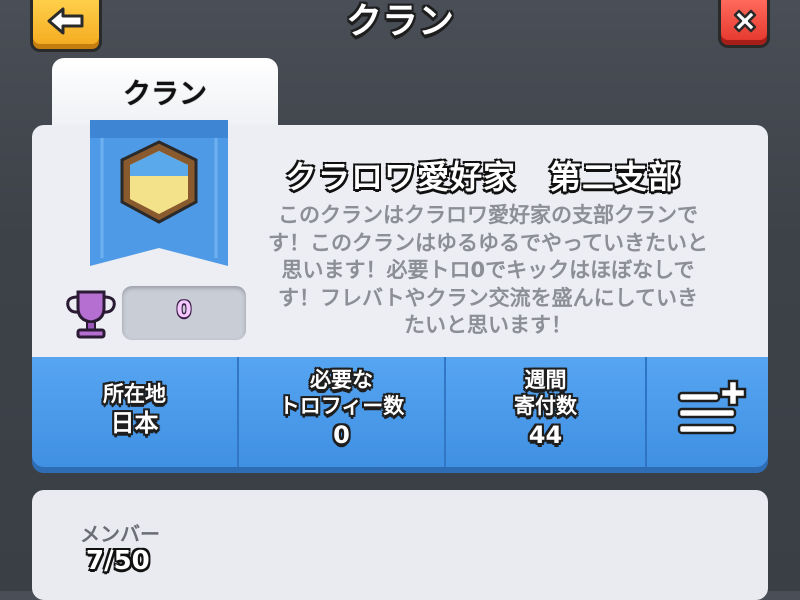 This screenshot has width=800, height=600. I want to click on stats-divider, so click(646, 412).